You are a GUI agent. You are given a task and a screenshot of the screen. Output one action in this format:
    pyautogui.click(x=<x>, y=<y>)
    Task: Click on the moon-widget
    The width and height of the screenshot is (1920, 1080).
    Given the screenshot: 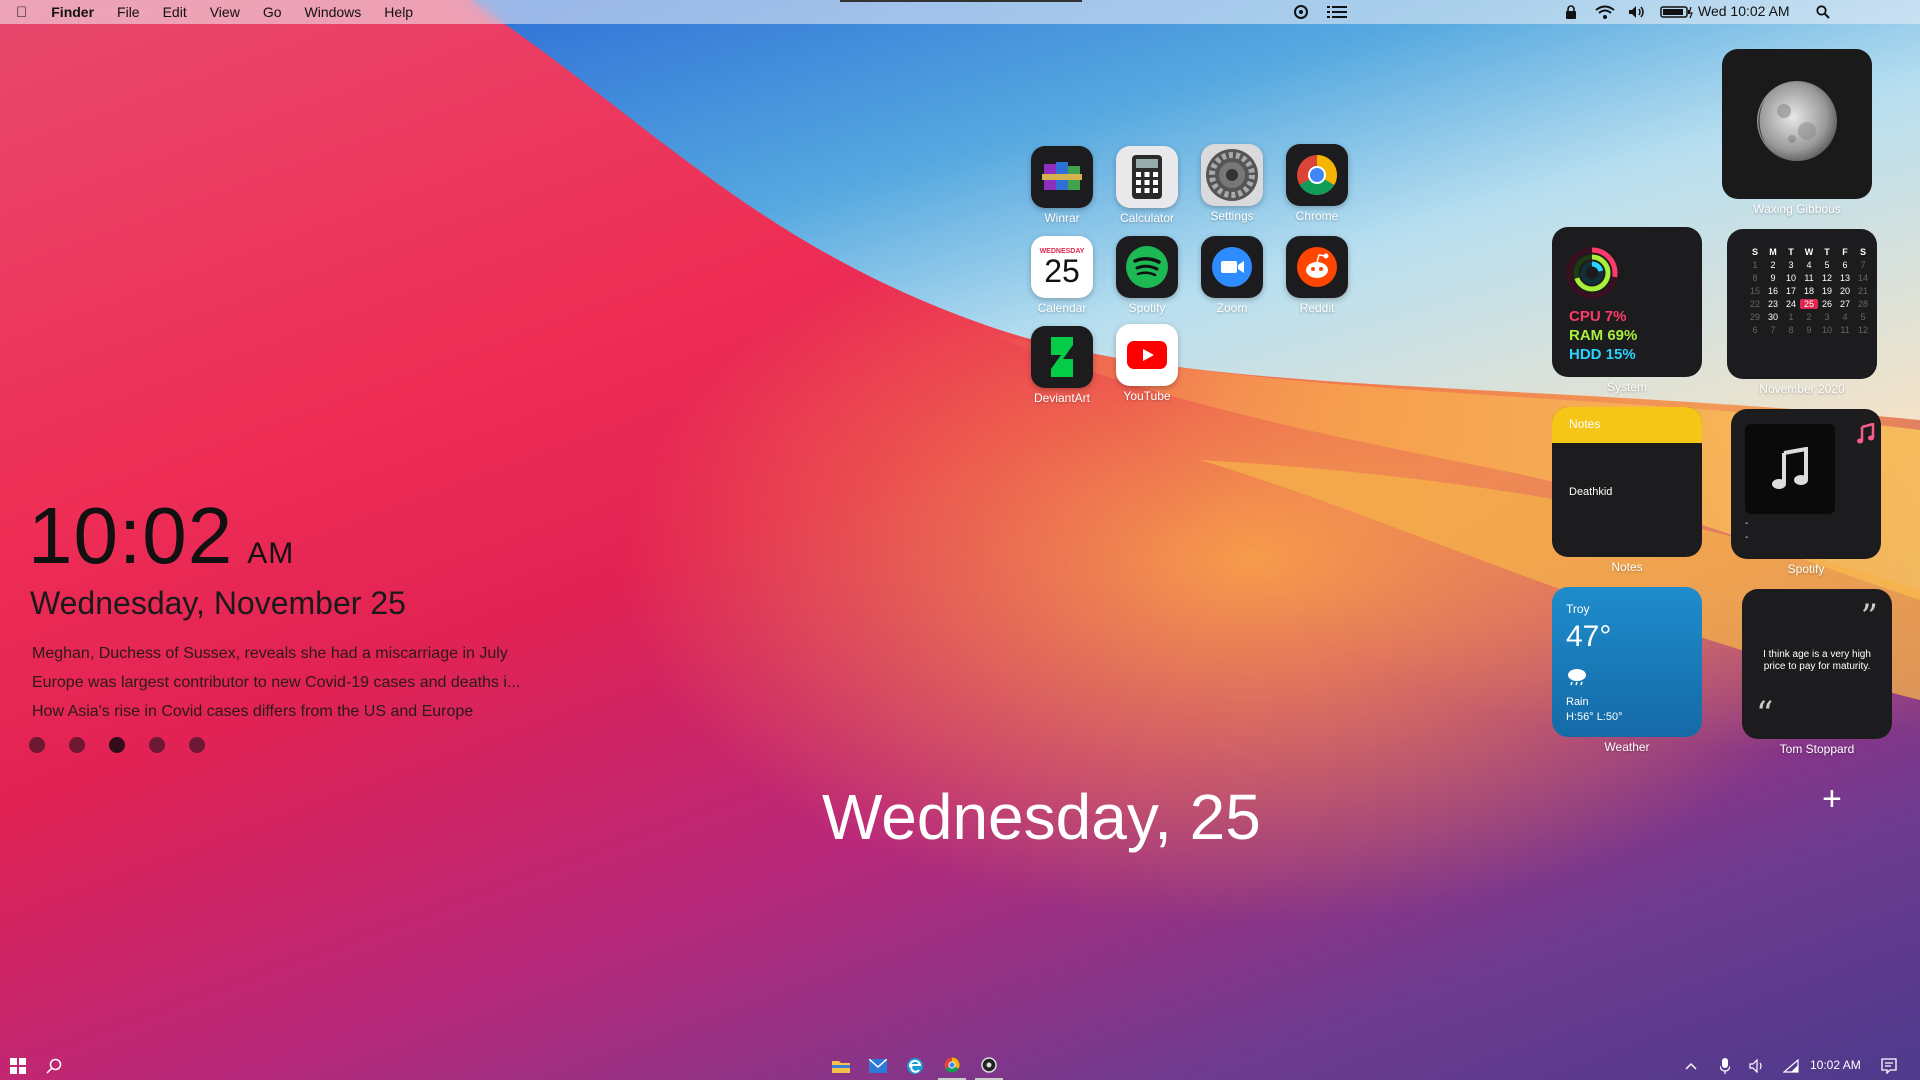 What is the action you would take?
    pyautogui.click(x=1797, y=124)
    